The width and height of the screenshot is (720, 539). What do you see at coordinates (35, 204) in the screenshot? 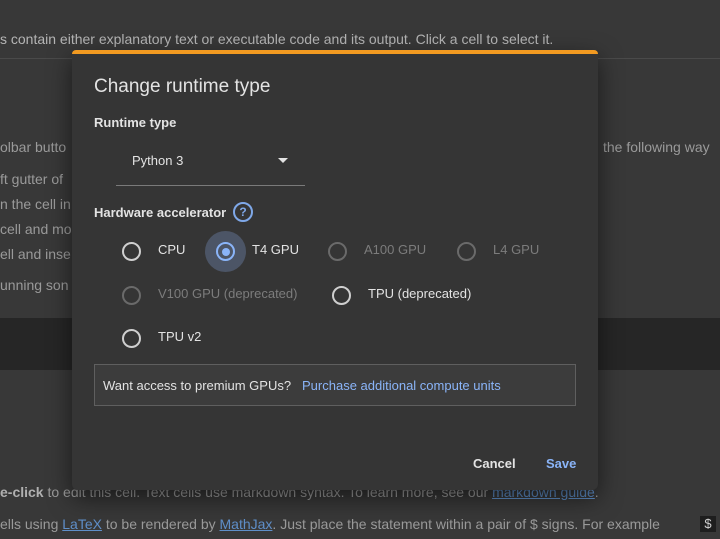
I see `text-fragment: n the cell in` at bounding box center [35, 204].